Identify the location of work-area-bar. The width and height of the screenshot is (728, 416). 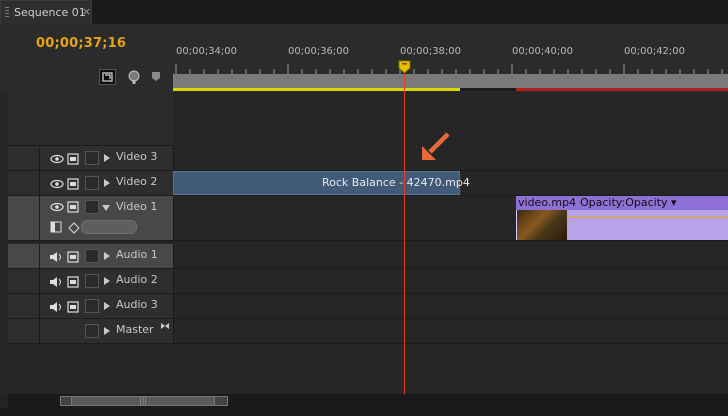
(450, 81).